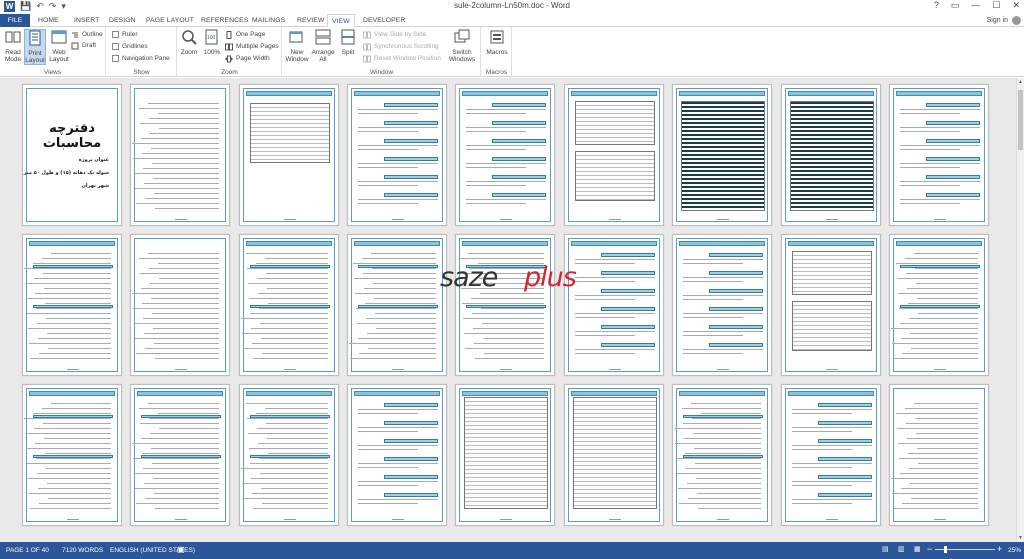 This screenshot has width=1024, height=559. What do you see at coordinates (936, 5) in the screenshot?
I see `help-button: ?` at bounding box center [936, 5].